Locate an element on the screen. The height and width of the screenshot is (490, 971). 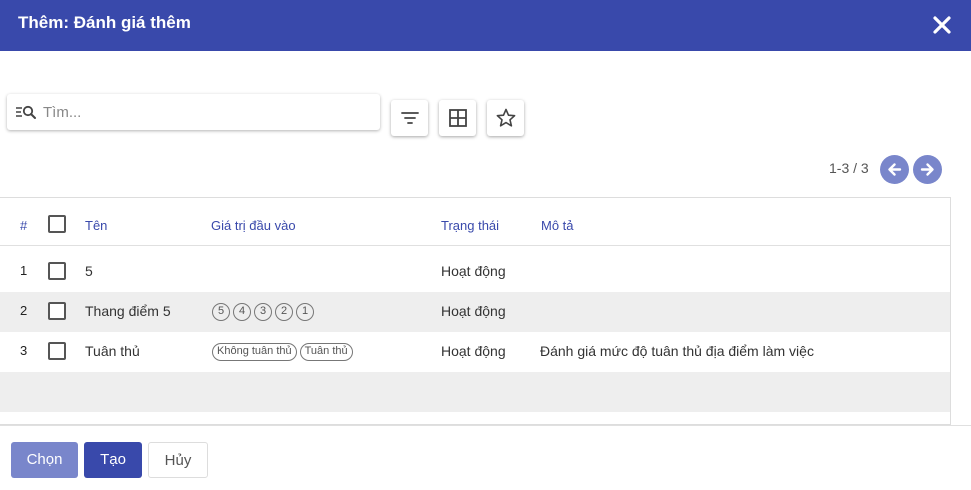
dialog-title: Thêm: Đánh giá thêm is located at coordinates (104, 22).